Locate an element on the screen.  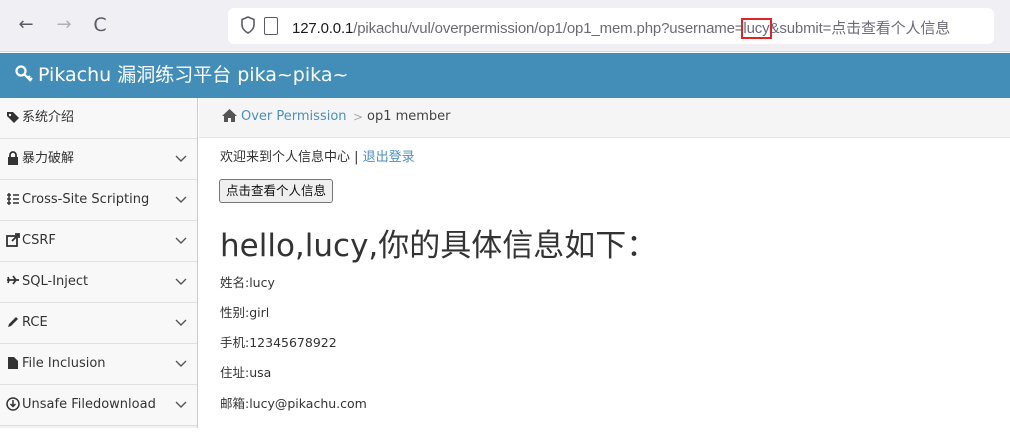
logout-link: 退出登录 is located at coordinates (389, 157).